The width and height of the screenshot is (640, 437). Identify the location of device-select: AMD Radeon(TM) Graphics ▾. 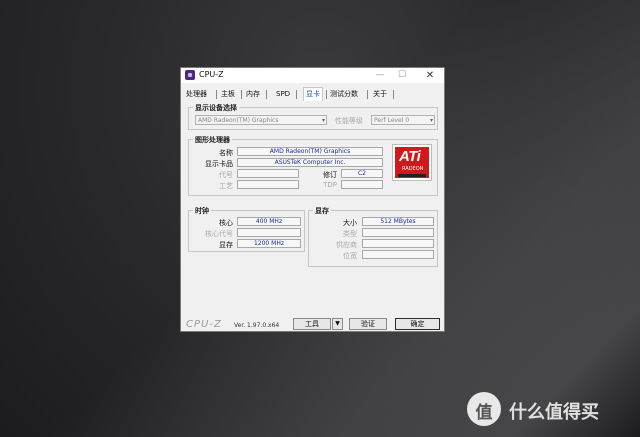
(261, 120).